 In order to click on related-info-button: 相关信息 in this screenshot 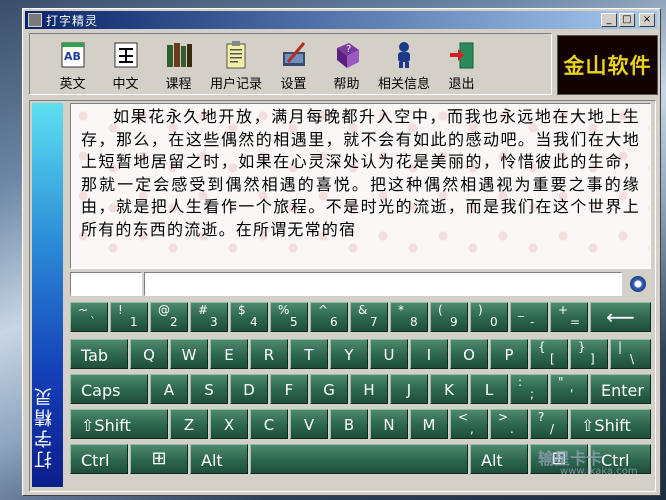, I will do `click(404, 65)`.